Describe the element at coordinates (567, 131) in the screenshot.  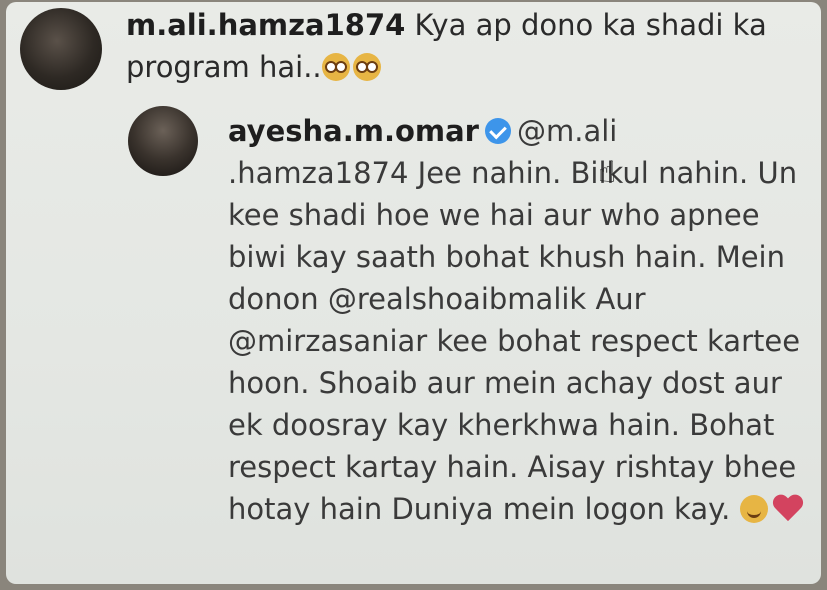
I see `reply-mention: @m.ali` at that location.